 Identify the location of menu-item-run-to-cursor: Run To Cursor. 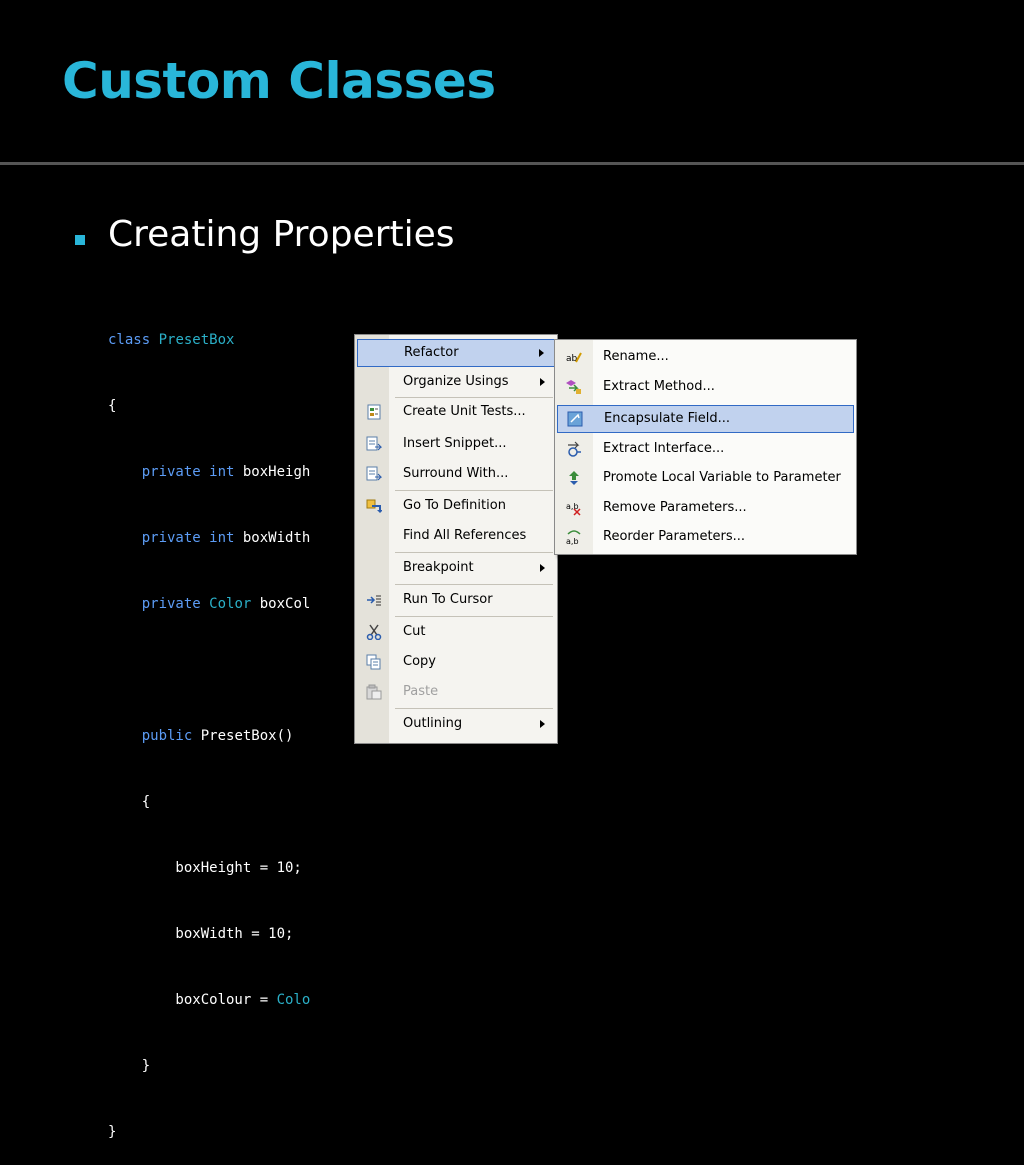
(456, 600).